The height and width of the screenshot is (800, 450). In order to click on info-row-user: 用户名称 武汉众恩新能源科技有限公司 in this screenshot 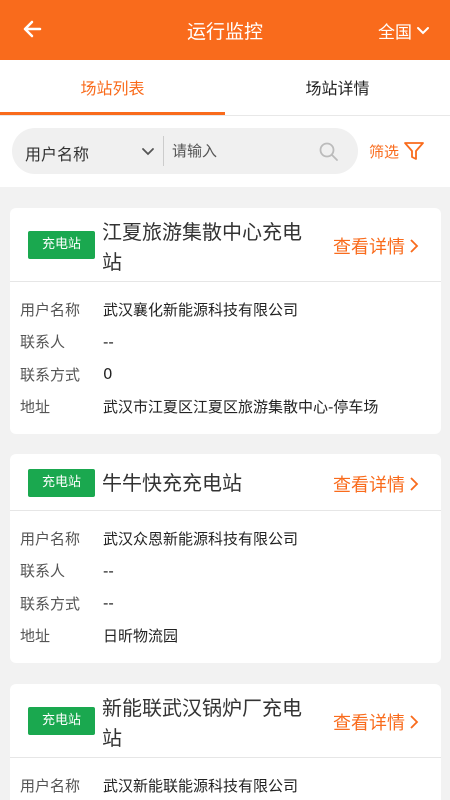, I will do `click(225, 538)`.